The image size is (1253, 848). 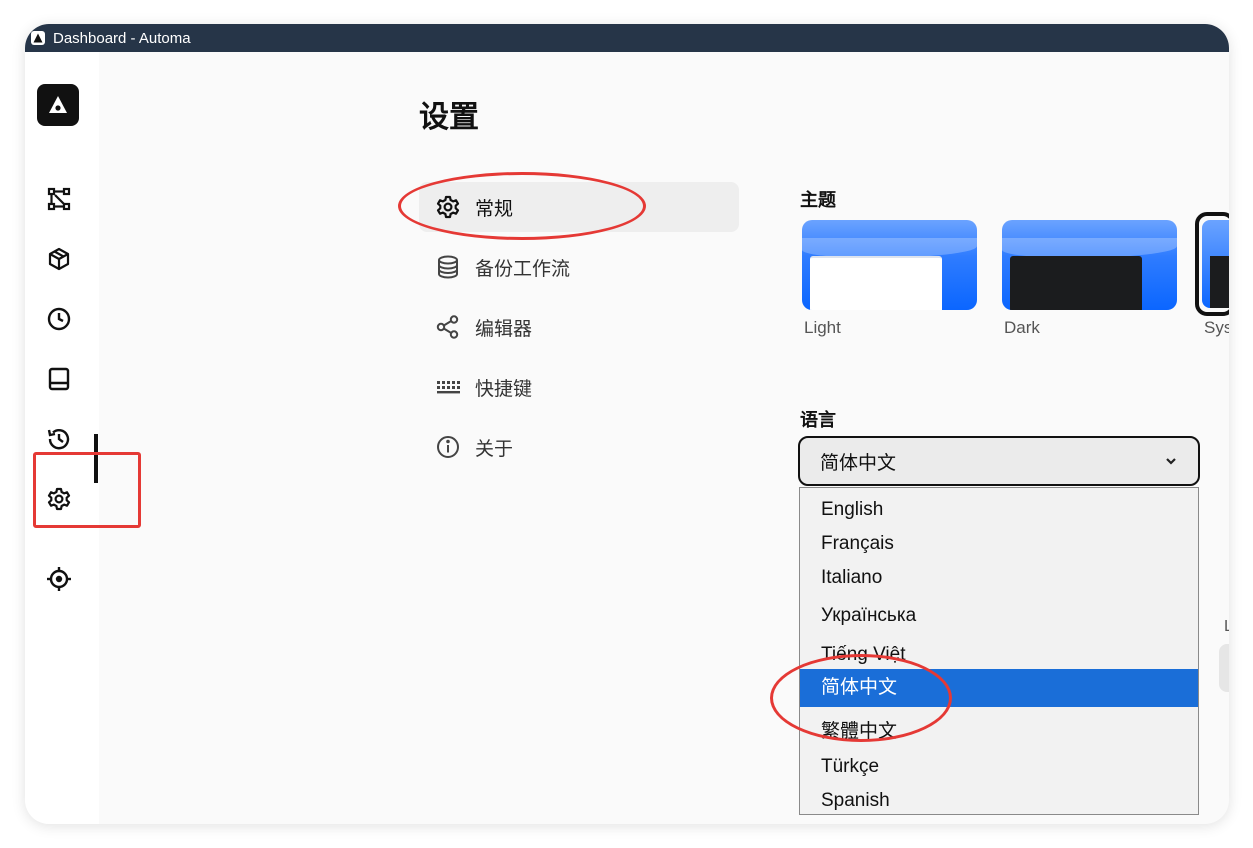 I want to click on storage-icon, so click(x=59, y=379).